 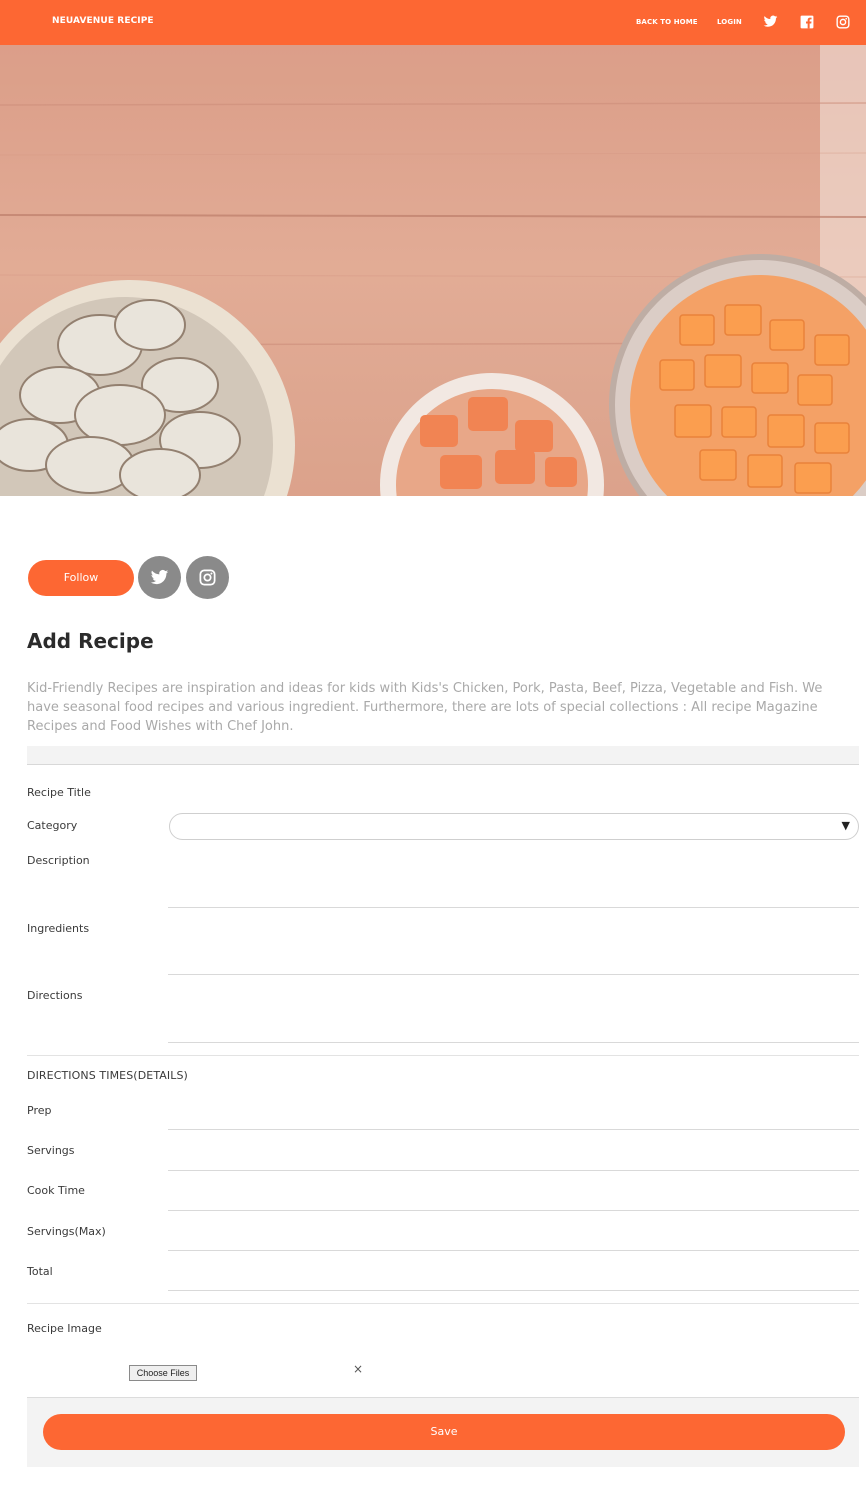 I want to click on directions-textarea, so click(x=513, y=1012).